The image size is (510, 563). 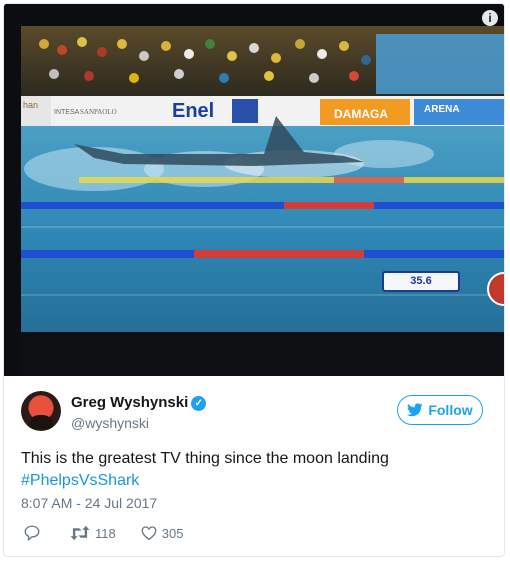 What do you see at coordinates (490, 18) in the screenshot?
I see `info-icon: i` at bounding box center [490, 18].